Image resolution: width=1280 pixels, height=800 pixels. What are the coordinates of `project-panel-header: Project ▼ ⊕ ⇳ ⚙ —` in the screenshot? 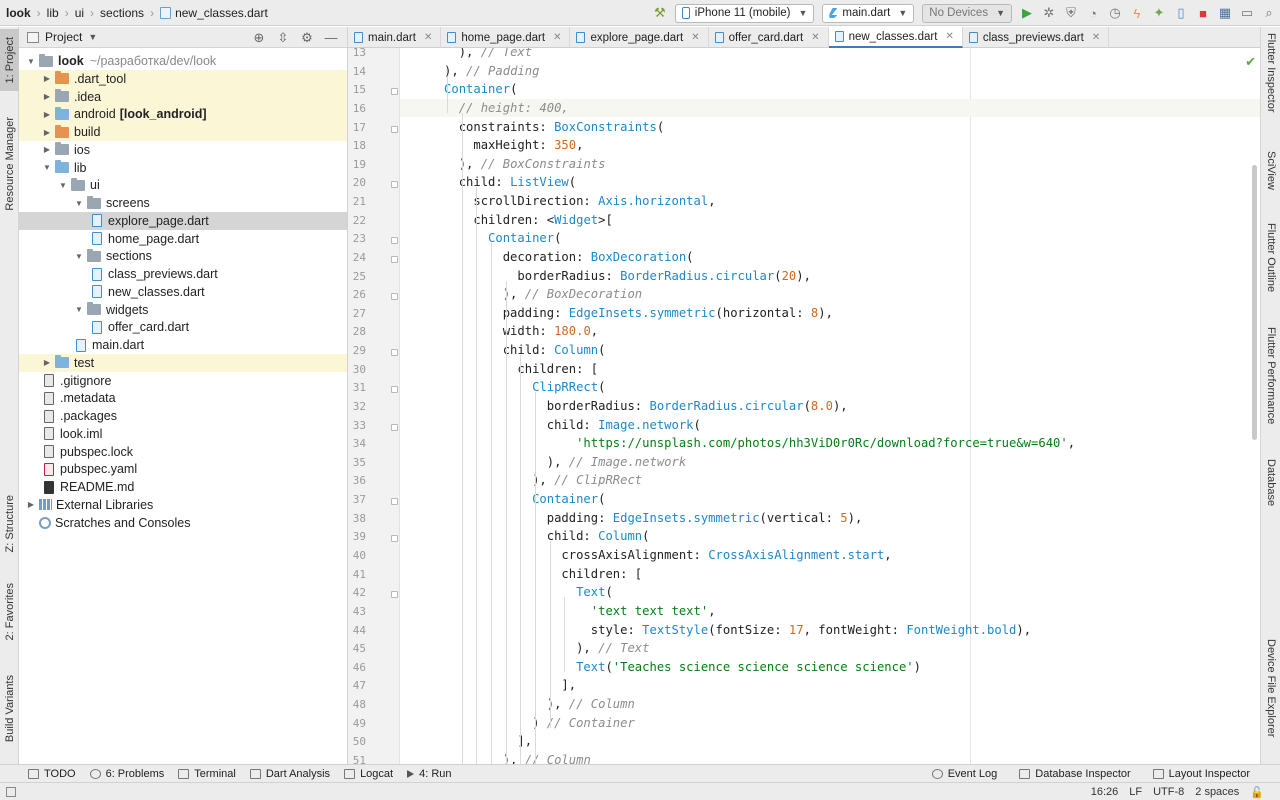 It's located at (183, 37).